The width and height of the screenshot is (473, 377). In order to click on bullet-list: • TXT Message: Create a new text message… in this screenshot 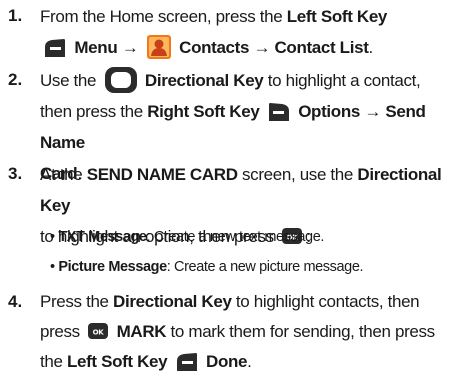, I will do `click(260, 252)`.